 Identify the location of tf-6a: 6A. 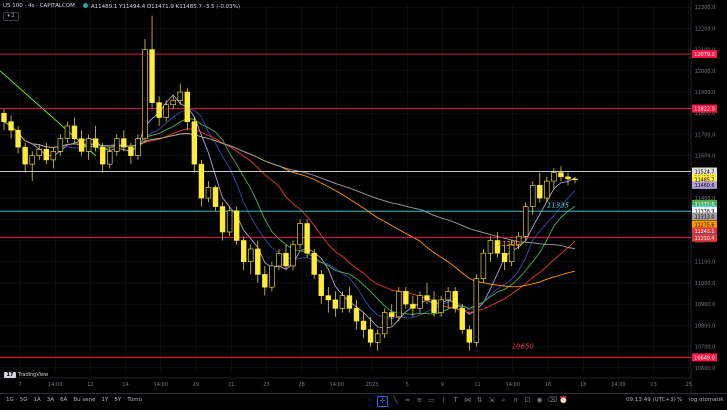
(63, 400).